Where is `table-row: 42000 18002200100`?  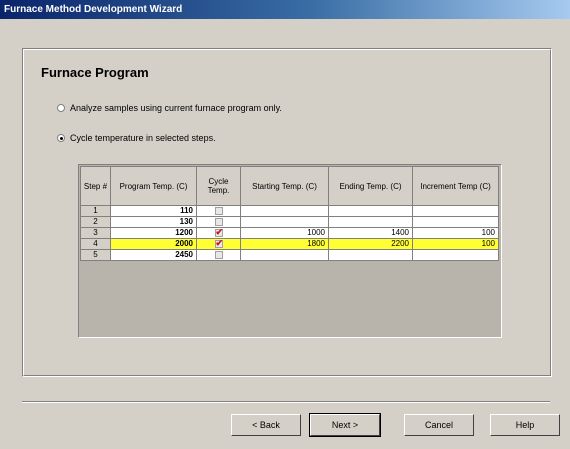
table-row: 42000 18002200100 is located at coordinates (289, 244).